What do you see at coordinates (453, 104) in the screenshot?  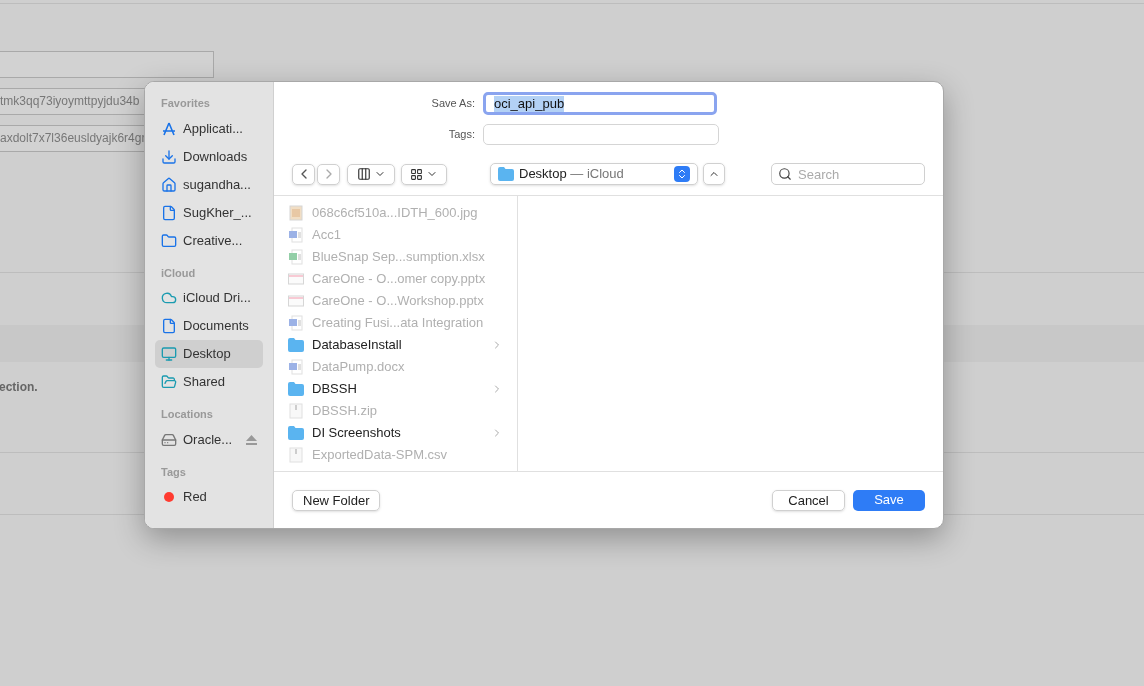 I see `save-as-label: Save As:` at bounding box center [453, 104].